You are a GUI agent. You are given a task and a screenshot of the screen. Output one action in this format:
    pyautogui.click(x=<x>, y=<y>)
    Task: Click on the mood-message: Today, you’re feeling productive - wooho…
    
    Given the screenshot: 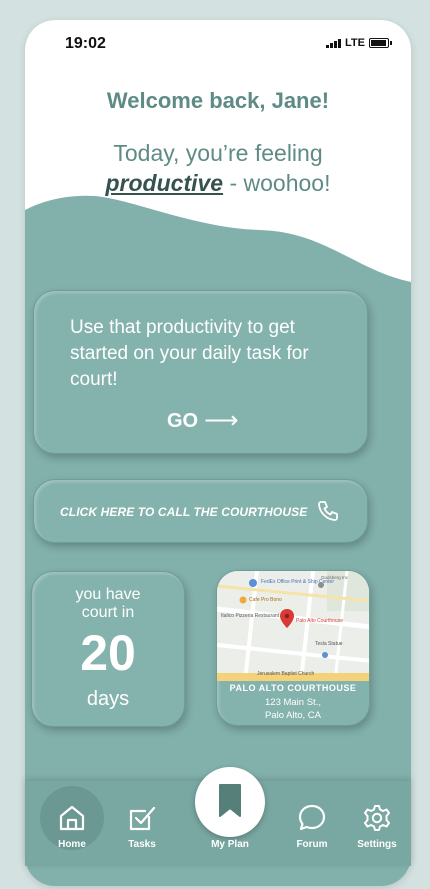 What is the action you would take?
    pyautogui.click(x=218, y=168)
    